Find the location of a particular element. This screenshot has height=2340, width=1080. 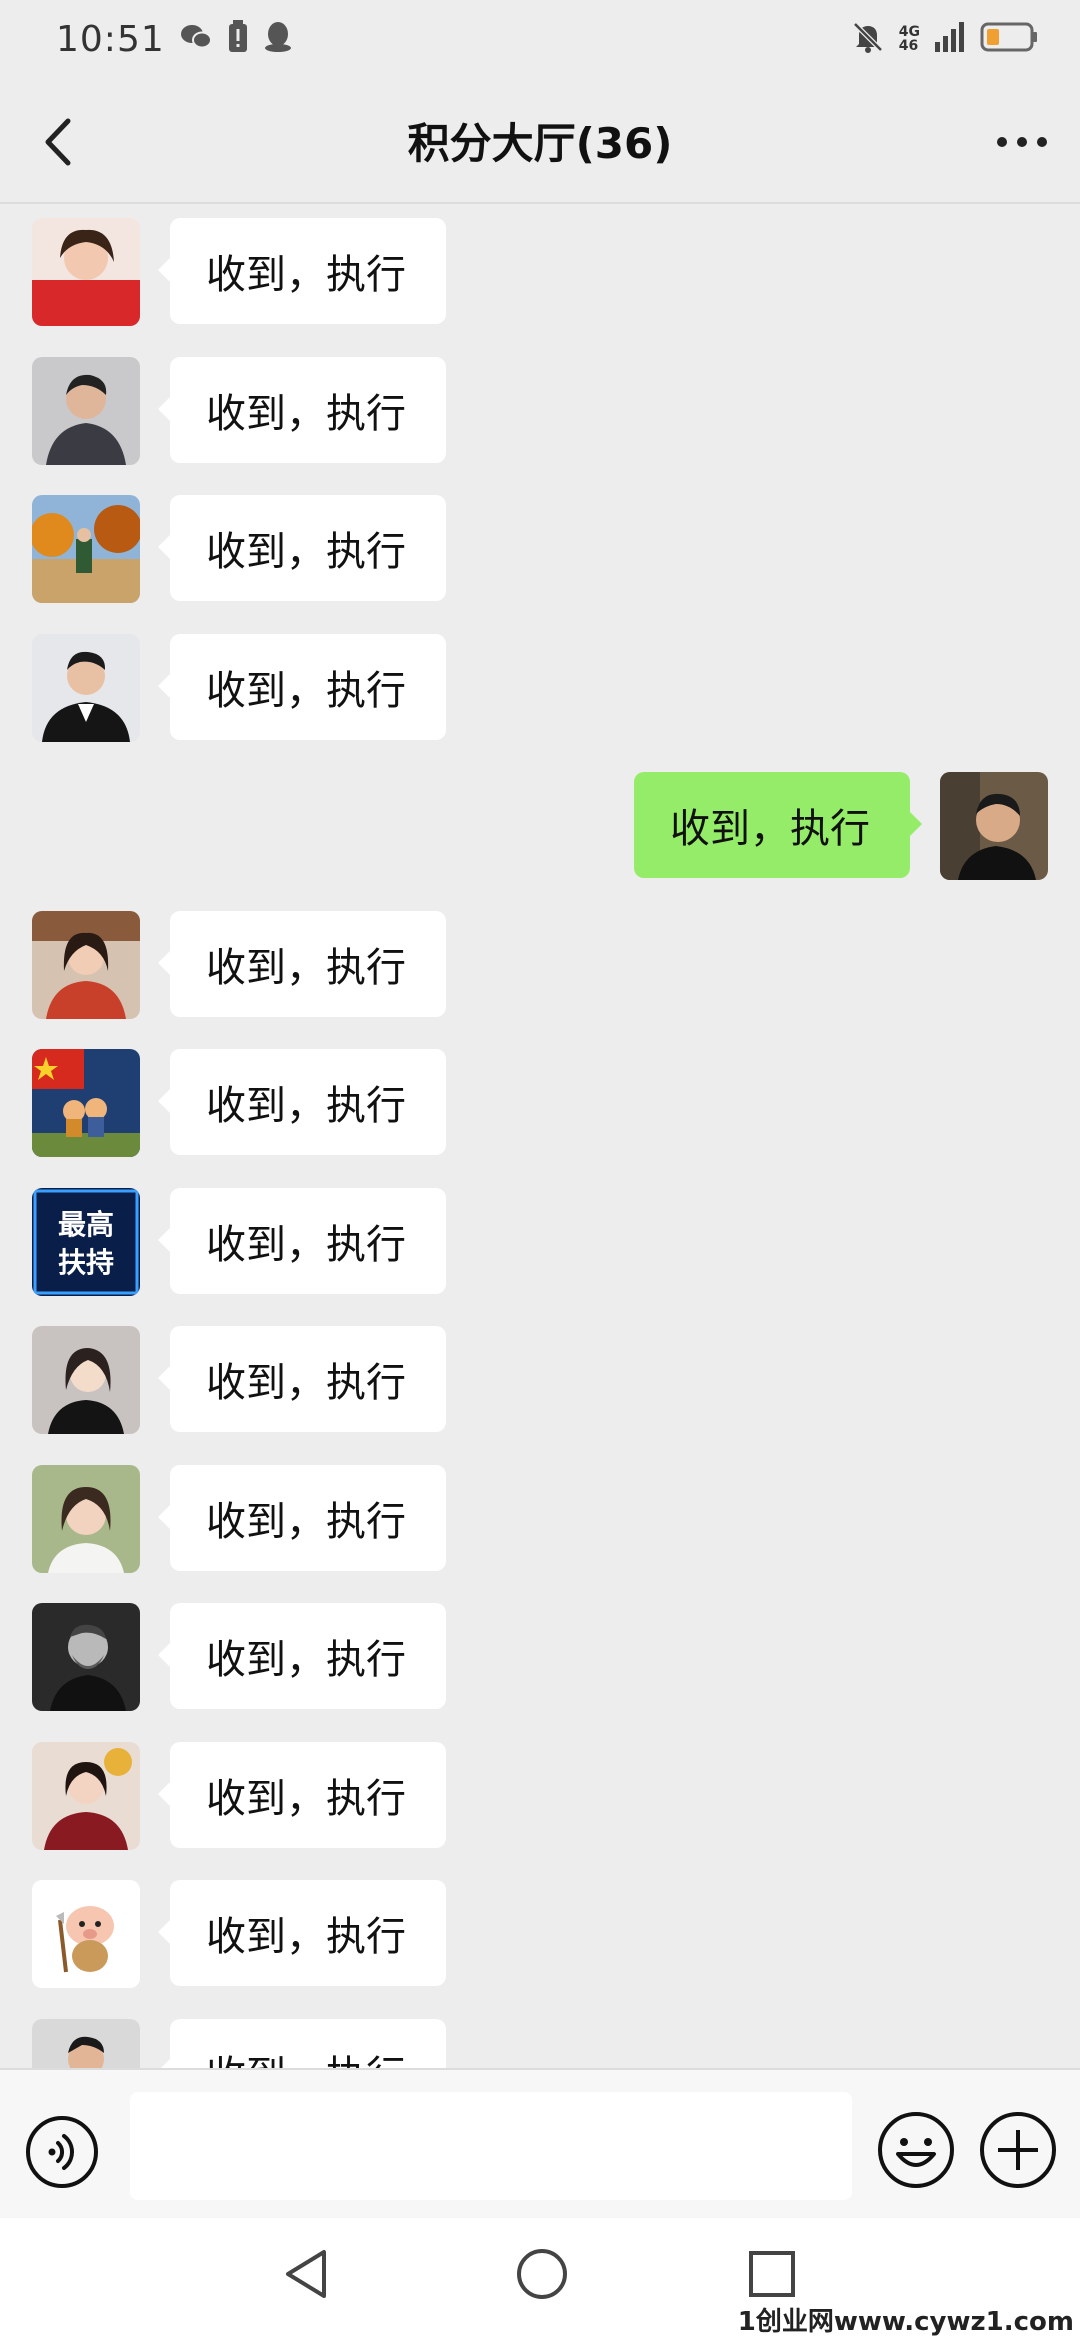

message-input is located at coordinates (491, 2146).